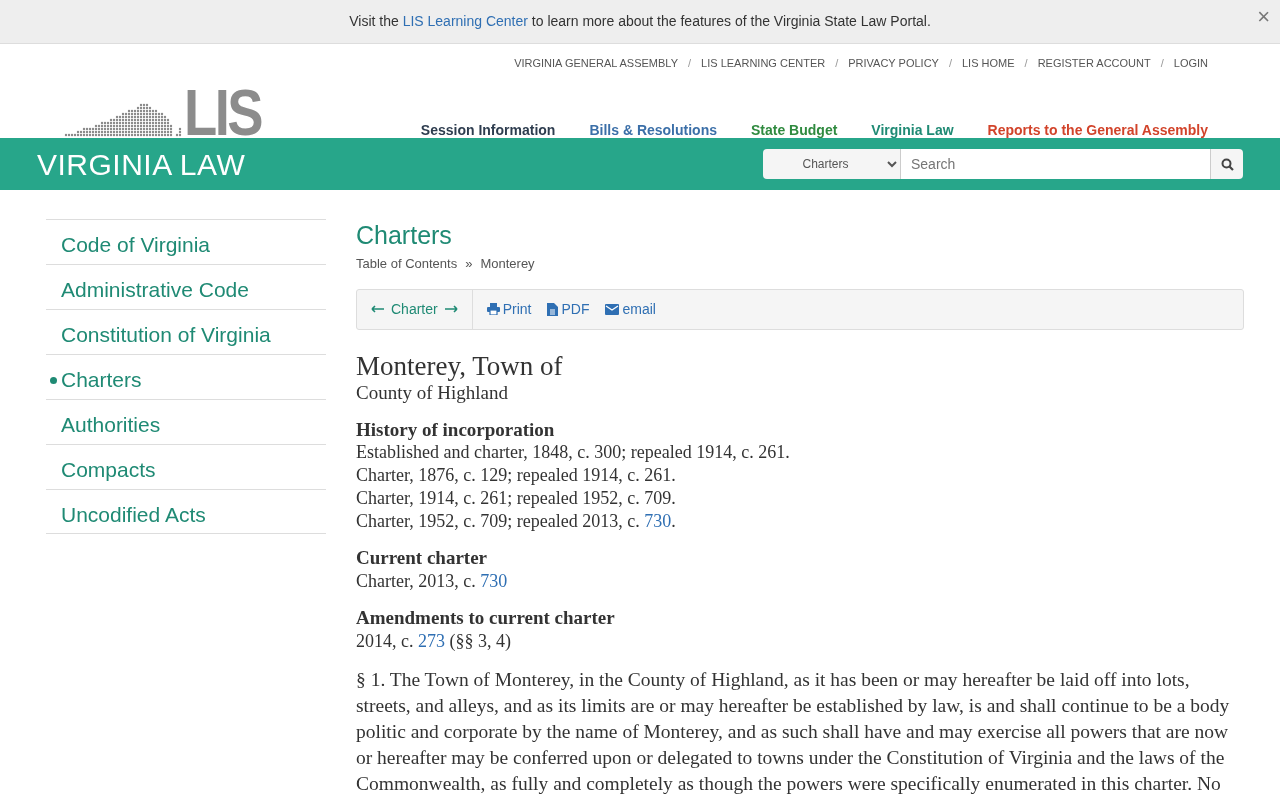 The width and height of the screenshot is (1280, 800). Describe the element at coordinates (630, 309) in the screenshot. I see `email-link: email` at that location.